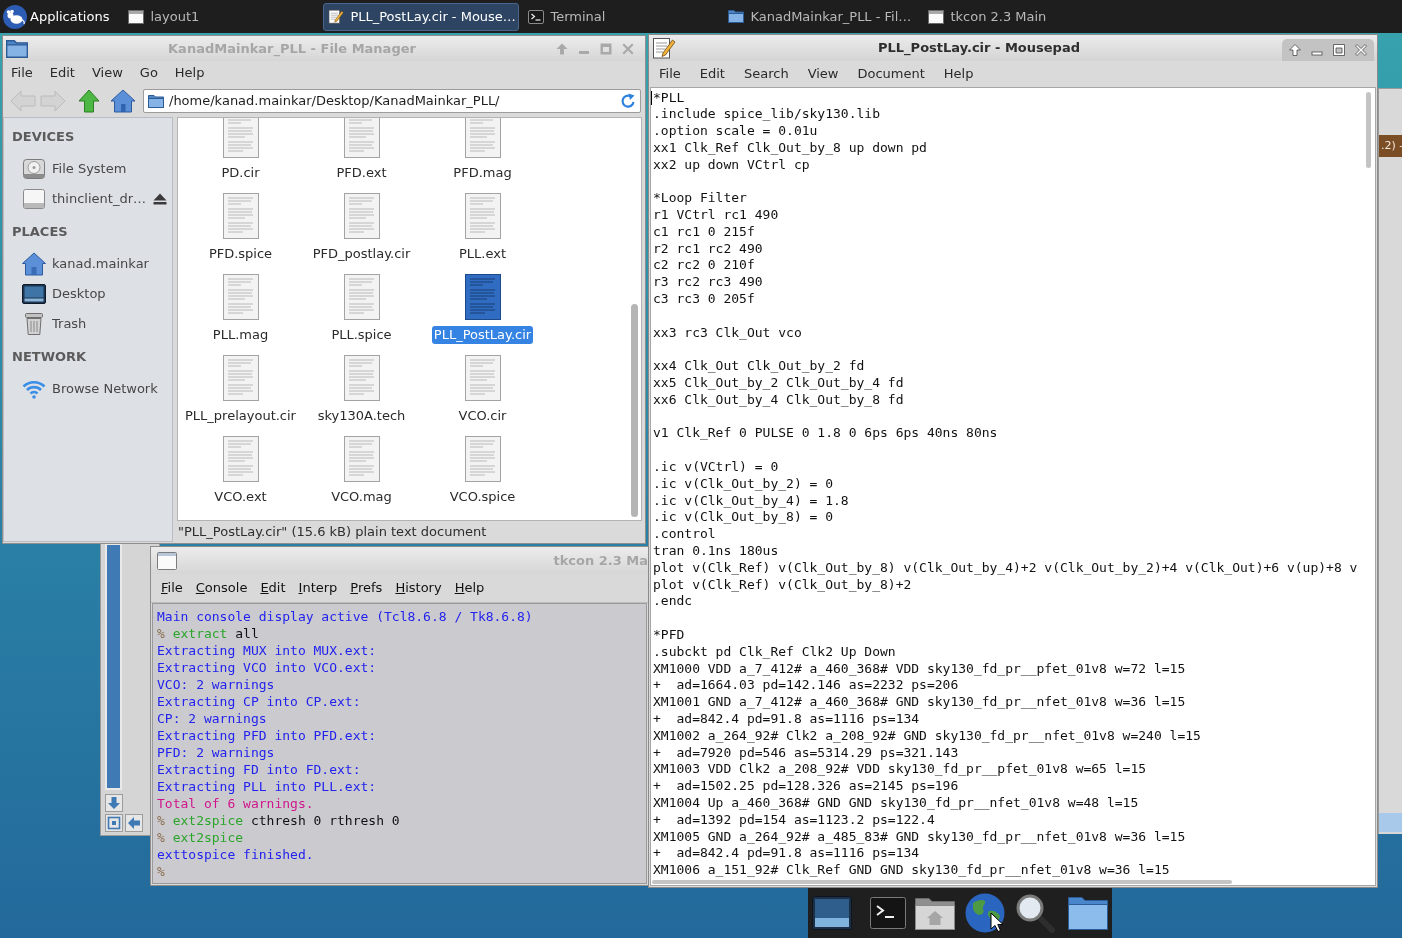 This screenshot has height=938, width=1402. What do you see at coordinates (628, 101) in the screenshot?
I see `reload-icon` at bounding box center [628, 101].